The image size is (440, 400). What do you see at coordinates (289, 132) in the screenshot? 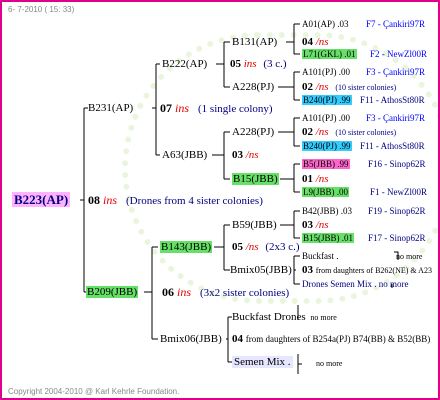
I see `line-a228b` at bounding box center [289, 132].